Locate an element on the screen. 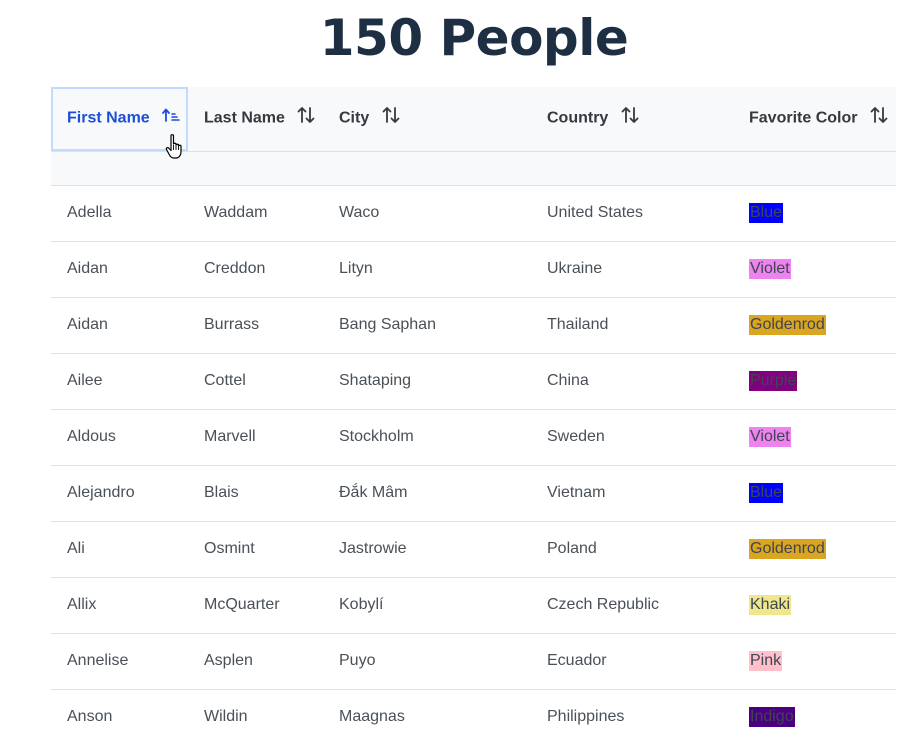 This screenshot has width=905, height=742. table-row: Allix McQuarter Kobylí Czech Republic Khaki is located at coordinates (473, 605).